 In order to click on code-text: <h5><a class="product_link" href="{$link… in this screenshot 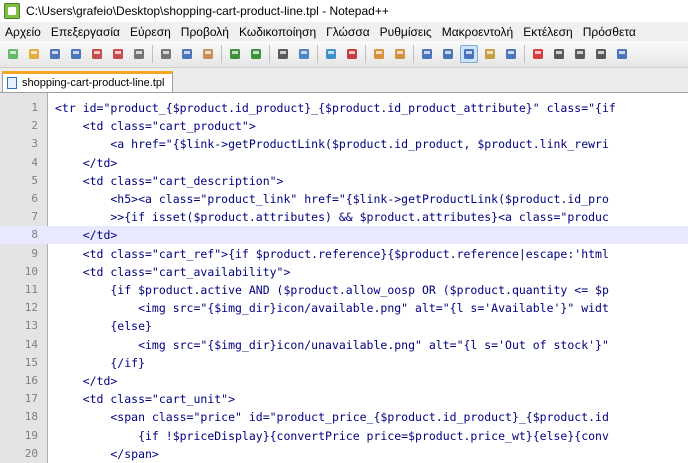, I will do `click(332, 199)`.